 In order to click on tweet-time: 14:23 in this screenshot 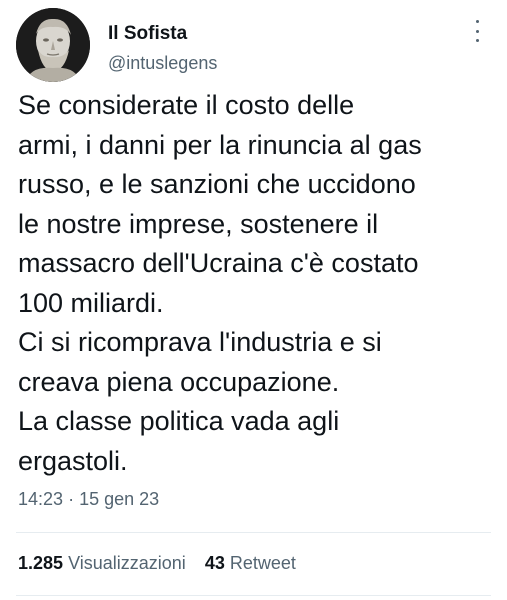, I will do `click(41, 499)`.